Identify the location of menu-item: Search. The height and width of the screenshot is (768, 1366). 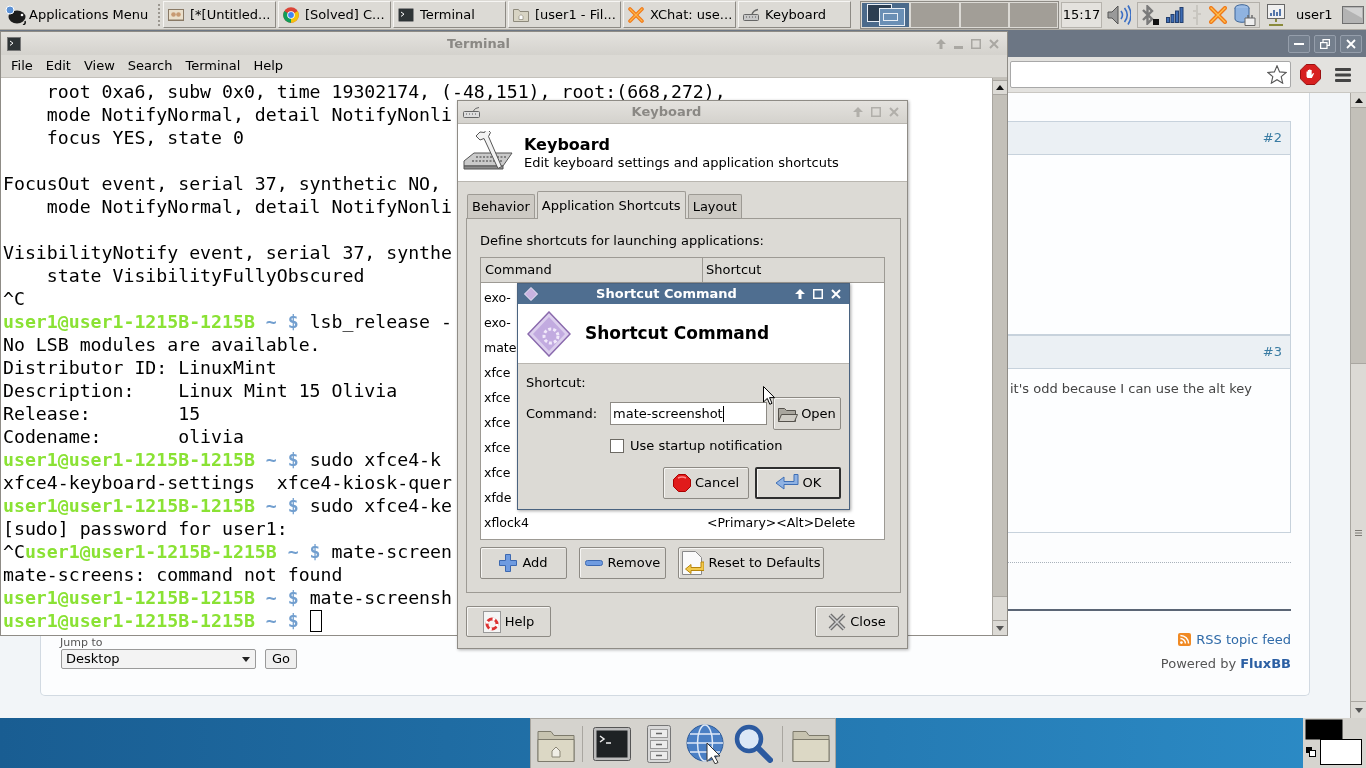
(150, 66).